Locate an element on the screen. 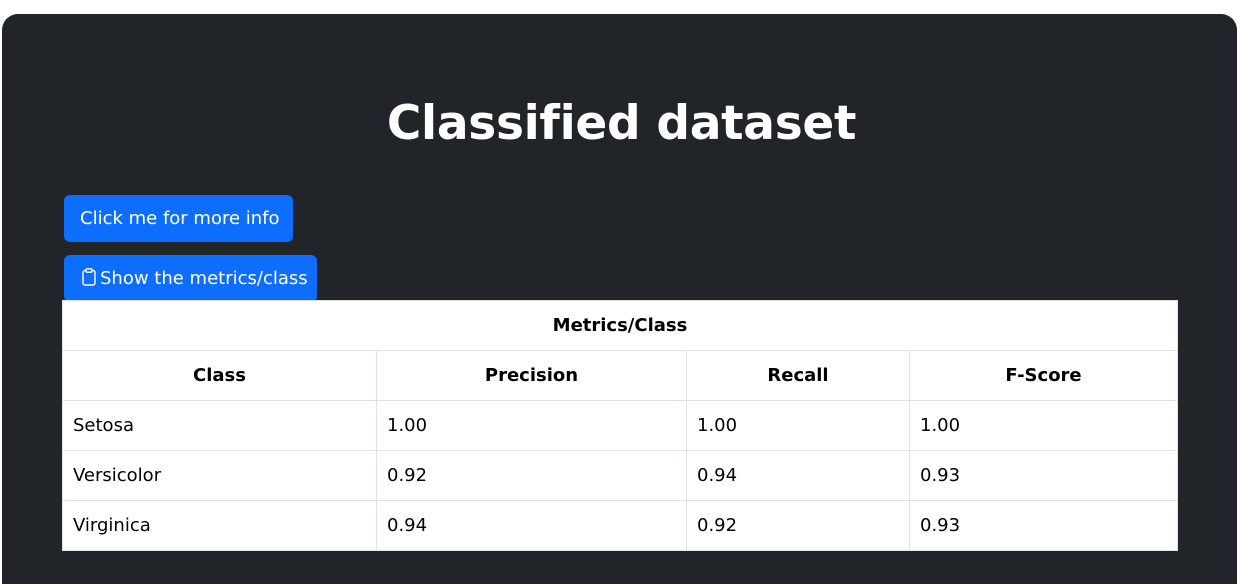 The width and height of the screenshot is (1243, 584). clipboard-icon is located at coordinates (89, 276).